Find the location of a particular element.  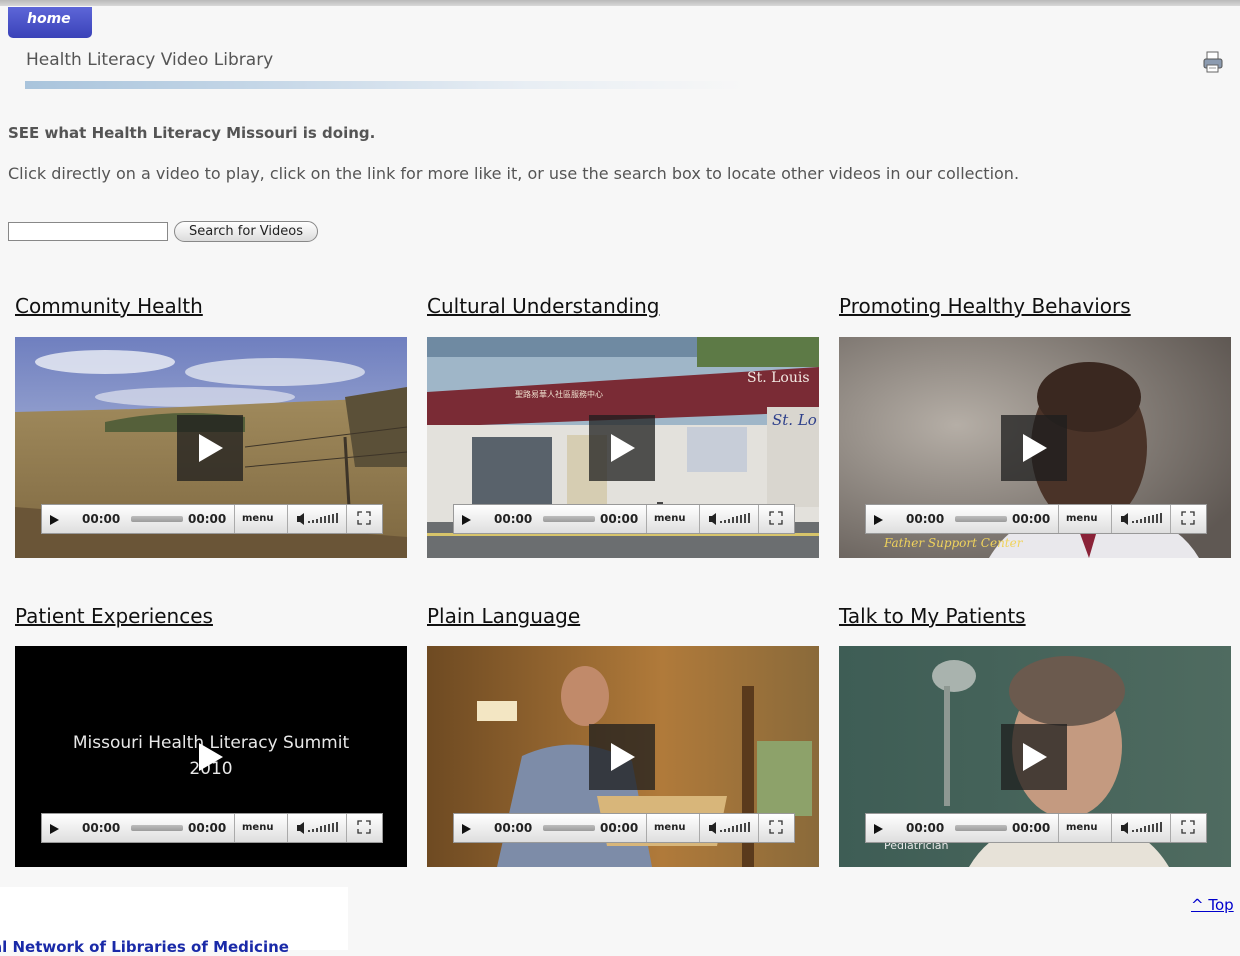

video-title-patient-experiences: Patient Experiences is located at coordinates (114, 616).